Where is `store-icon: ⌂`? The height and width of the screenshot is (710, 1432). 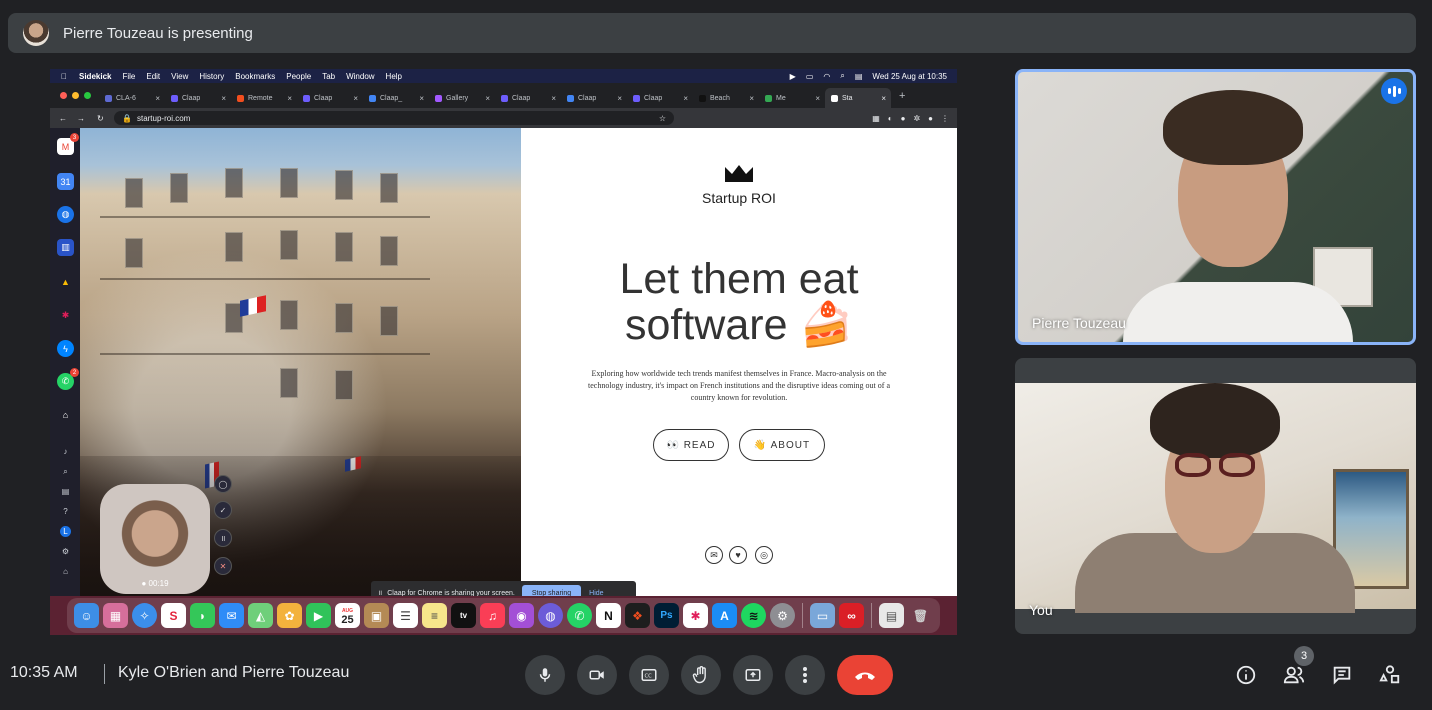
store-icon: ⌂ is located at coordinates (65, 414).